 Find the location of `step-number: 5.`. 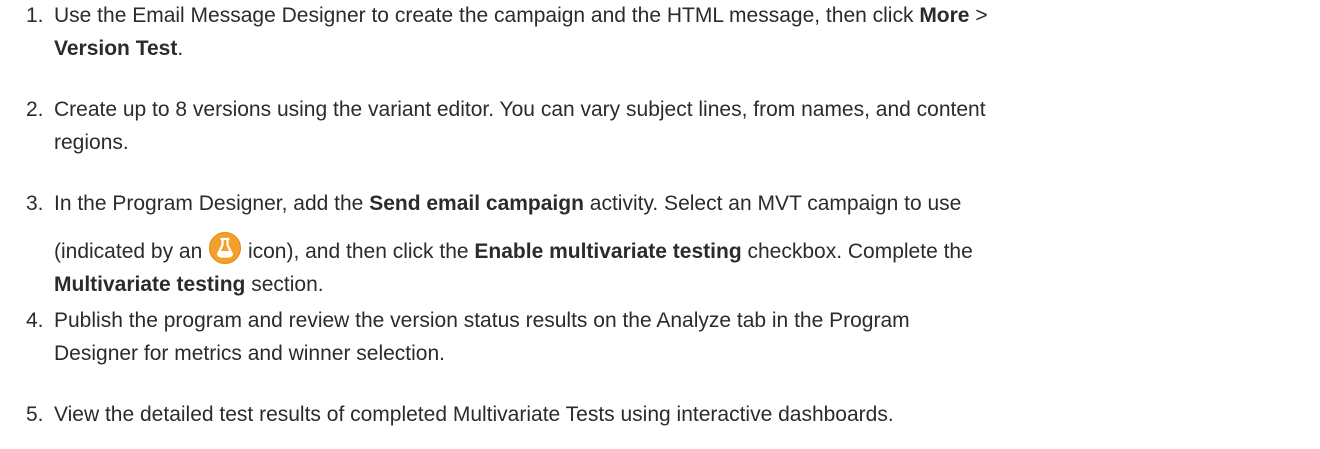

step-number: 5. is located at coordinates (35, 414).